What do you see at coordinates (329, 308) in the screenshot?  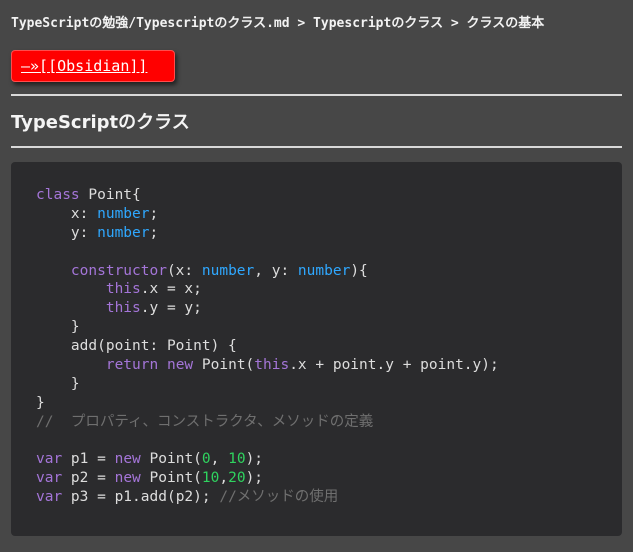 I see `code-line: this.y = y;` at bounding box center [329, 308].